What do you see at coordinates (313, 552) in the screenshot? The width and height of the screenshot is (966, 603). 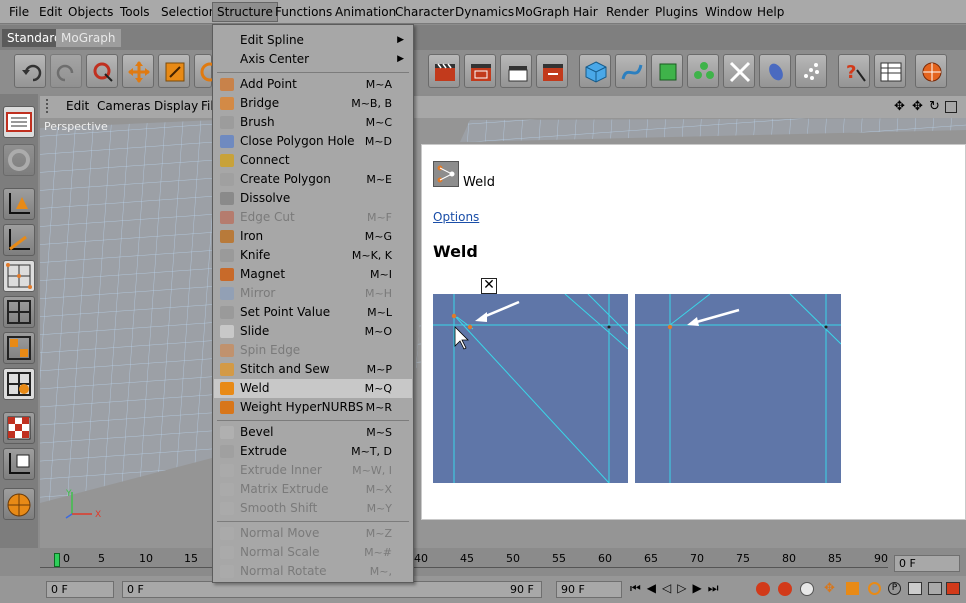 I see `menu-item-normal-scale: Normal Scale M~#` at bounding box center [313, 552].